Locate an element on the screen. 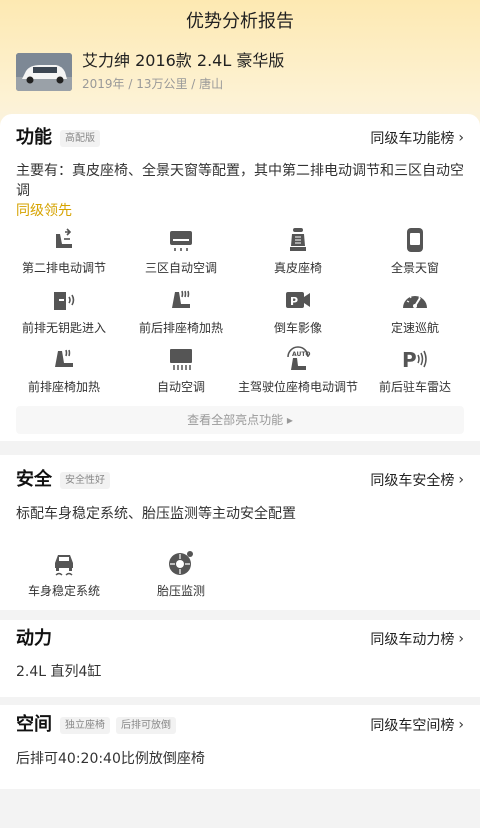 This screenshot has height=828, width=480. feature-item: 真皮座椅 is located at coordinates (298, 251).